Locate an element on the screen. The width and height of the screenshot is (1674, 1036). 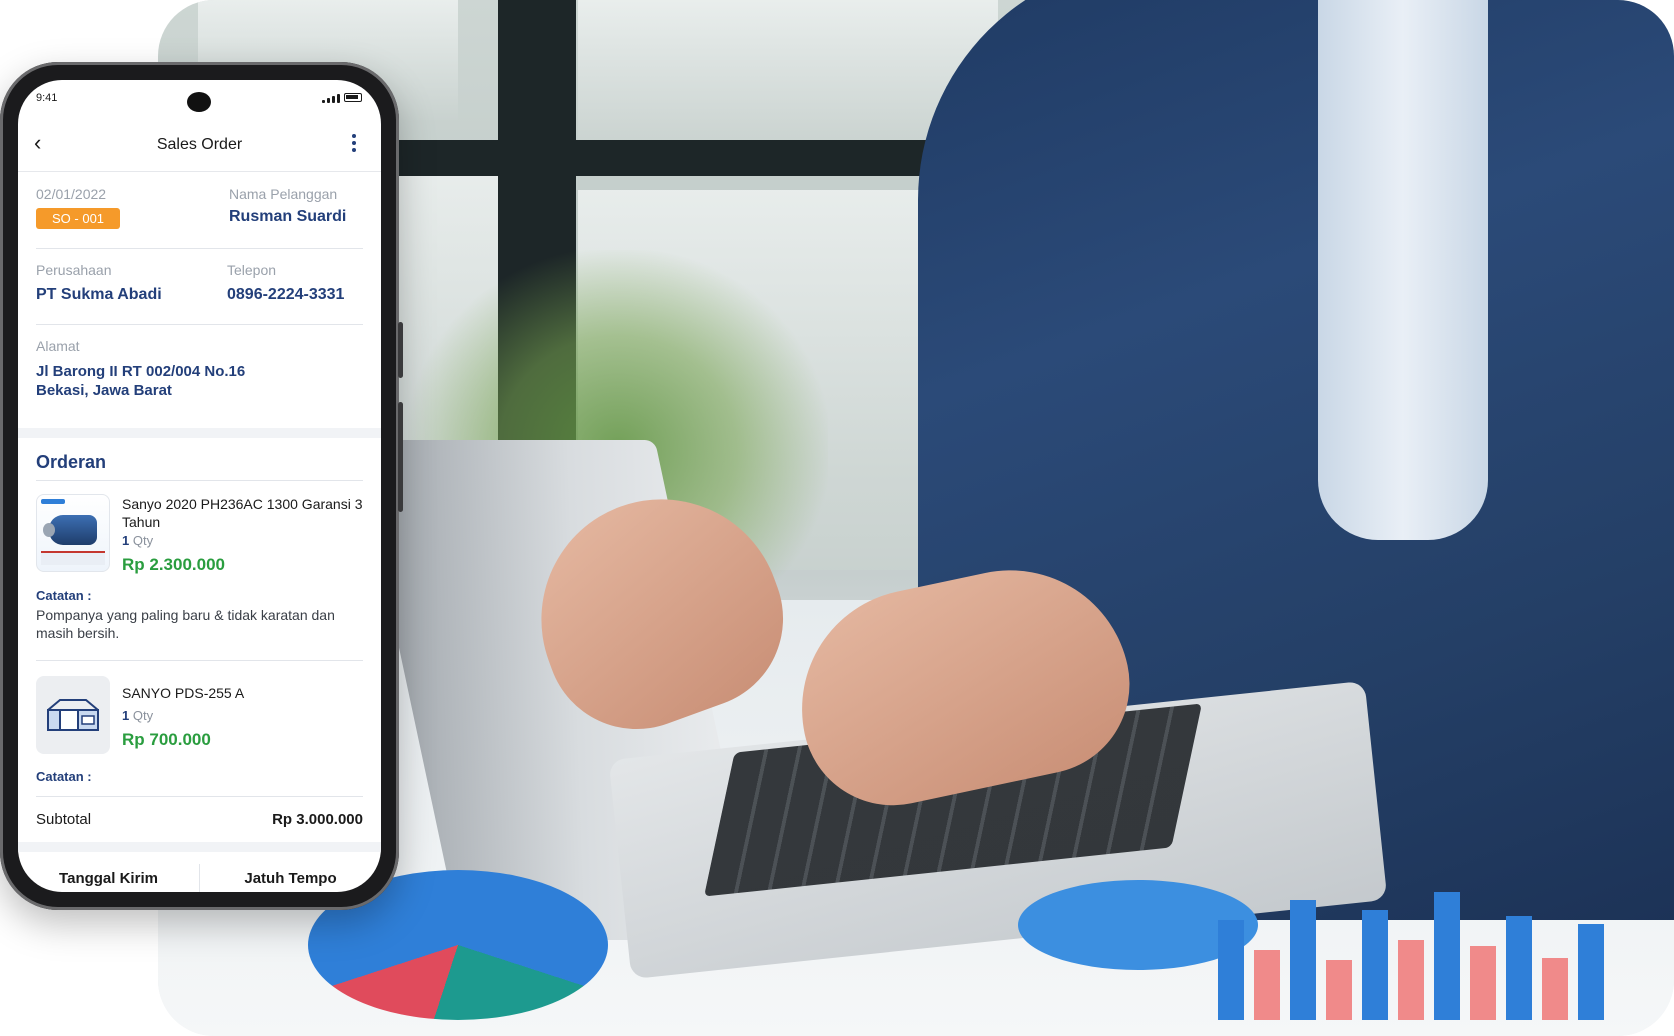
phone-label: Telepon is located at coordinates (252, 270).